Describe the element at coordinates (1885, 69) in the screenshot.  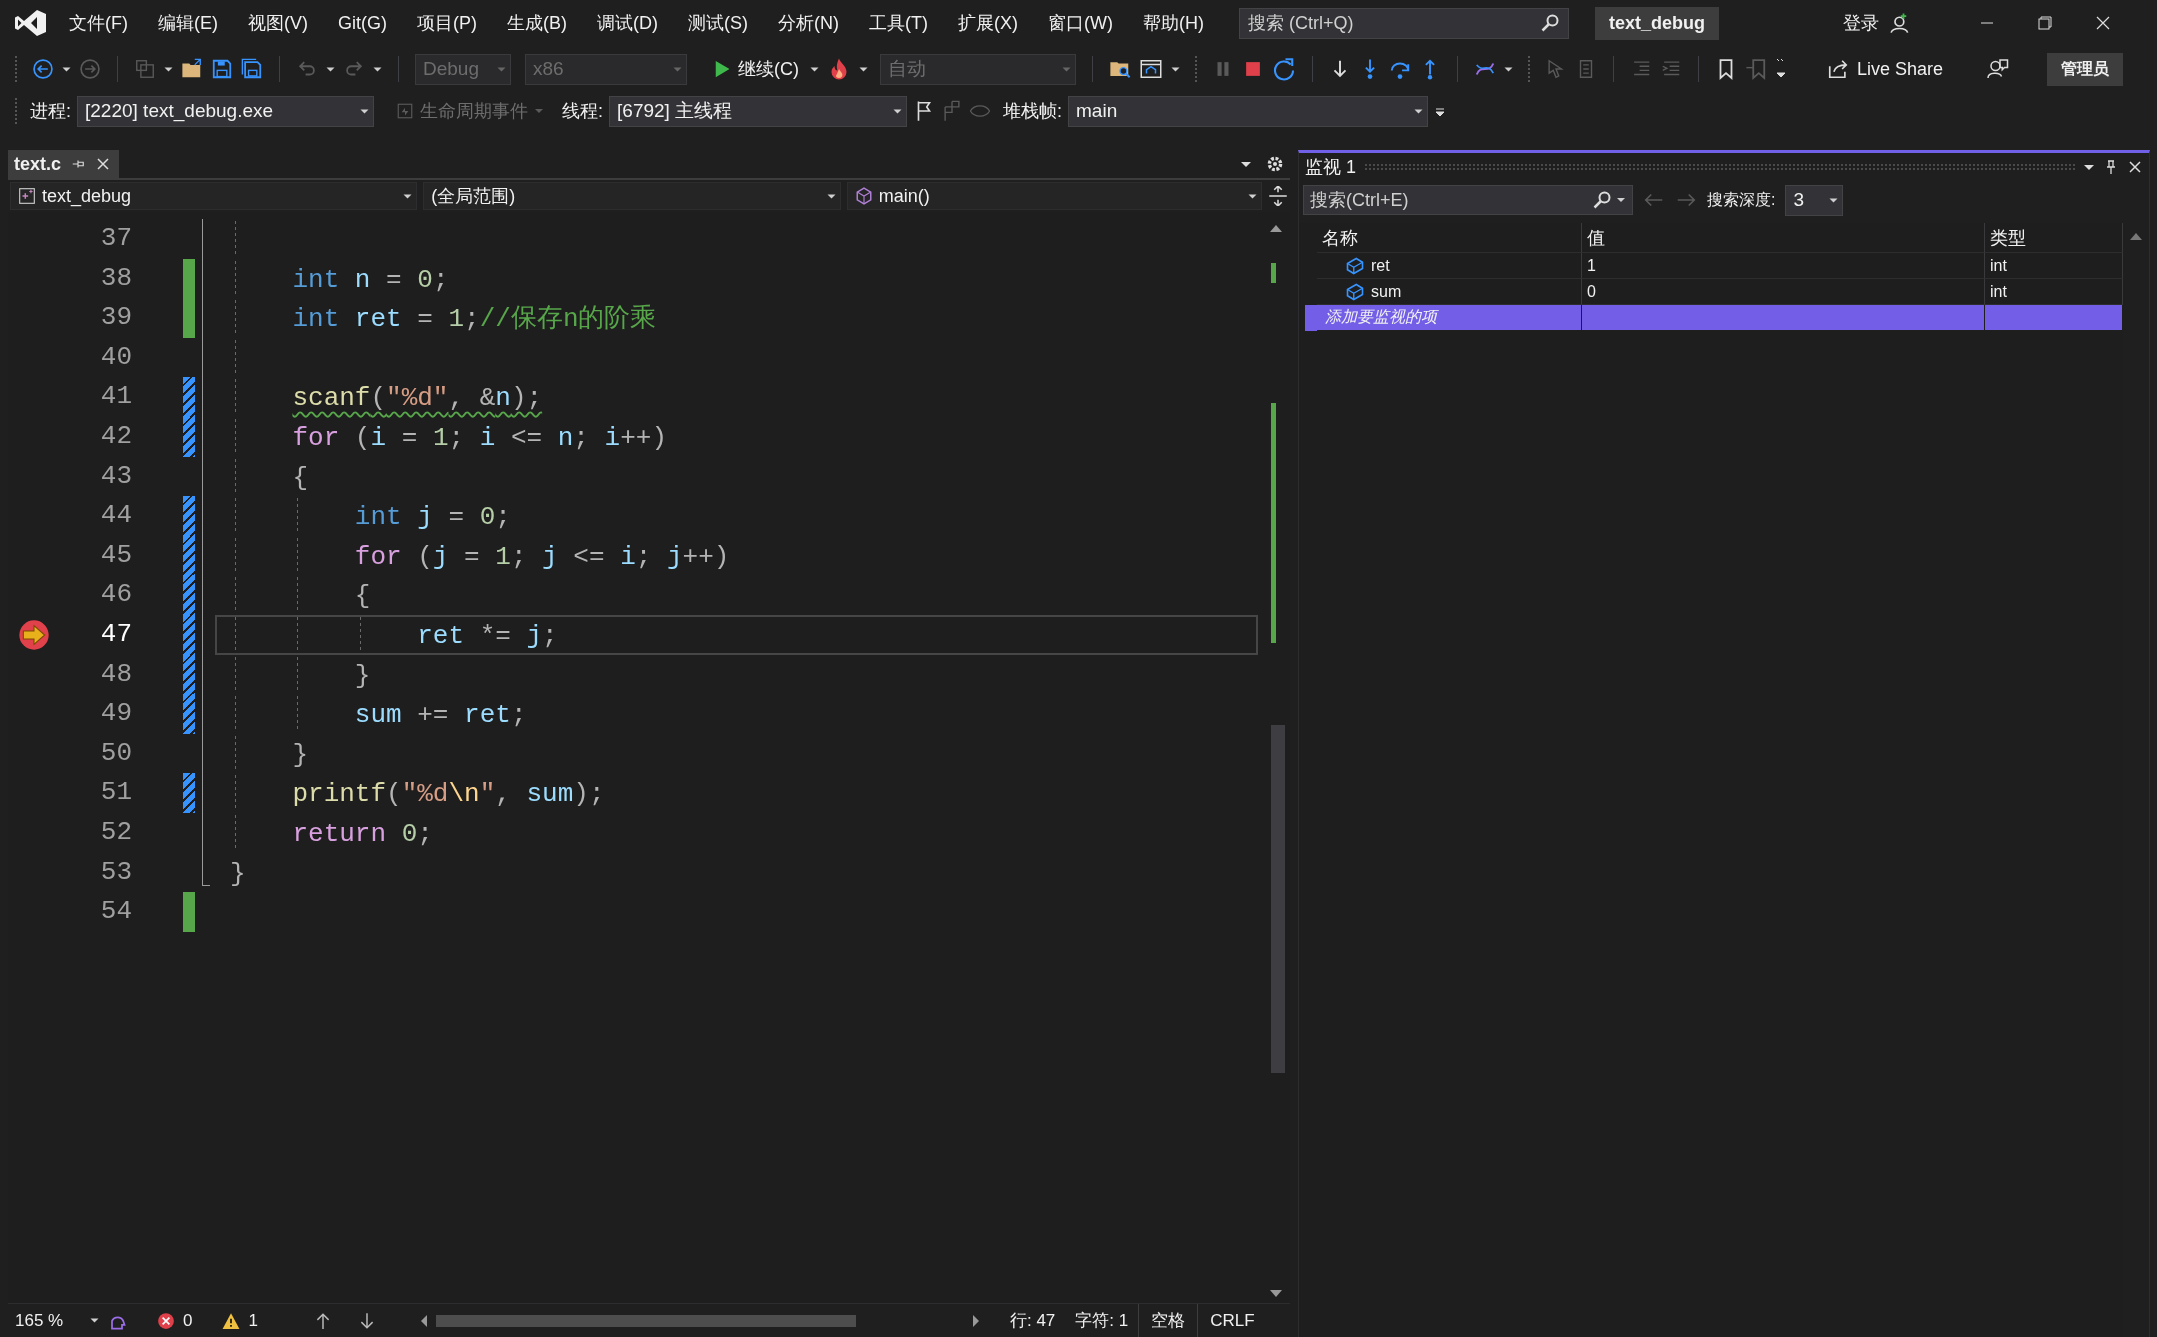
I see `live-share-button: Live Share` at that location.